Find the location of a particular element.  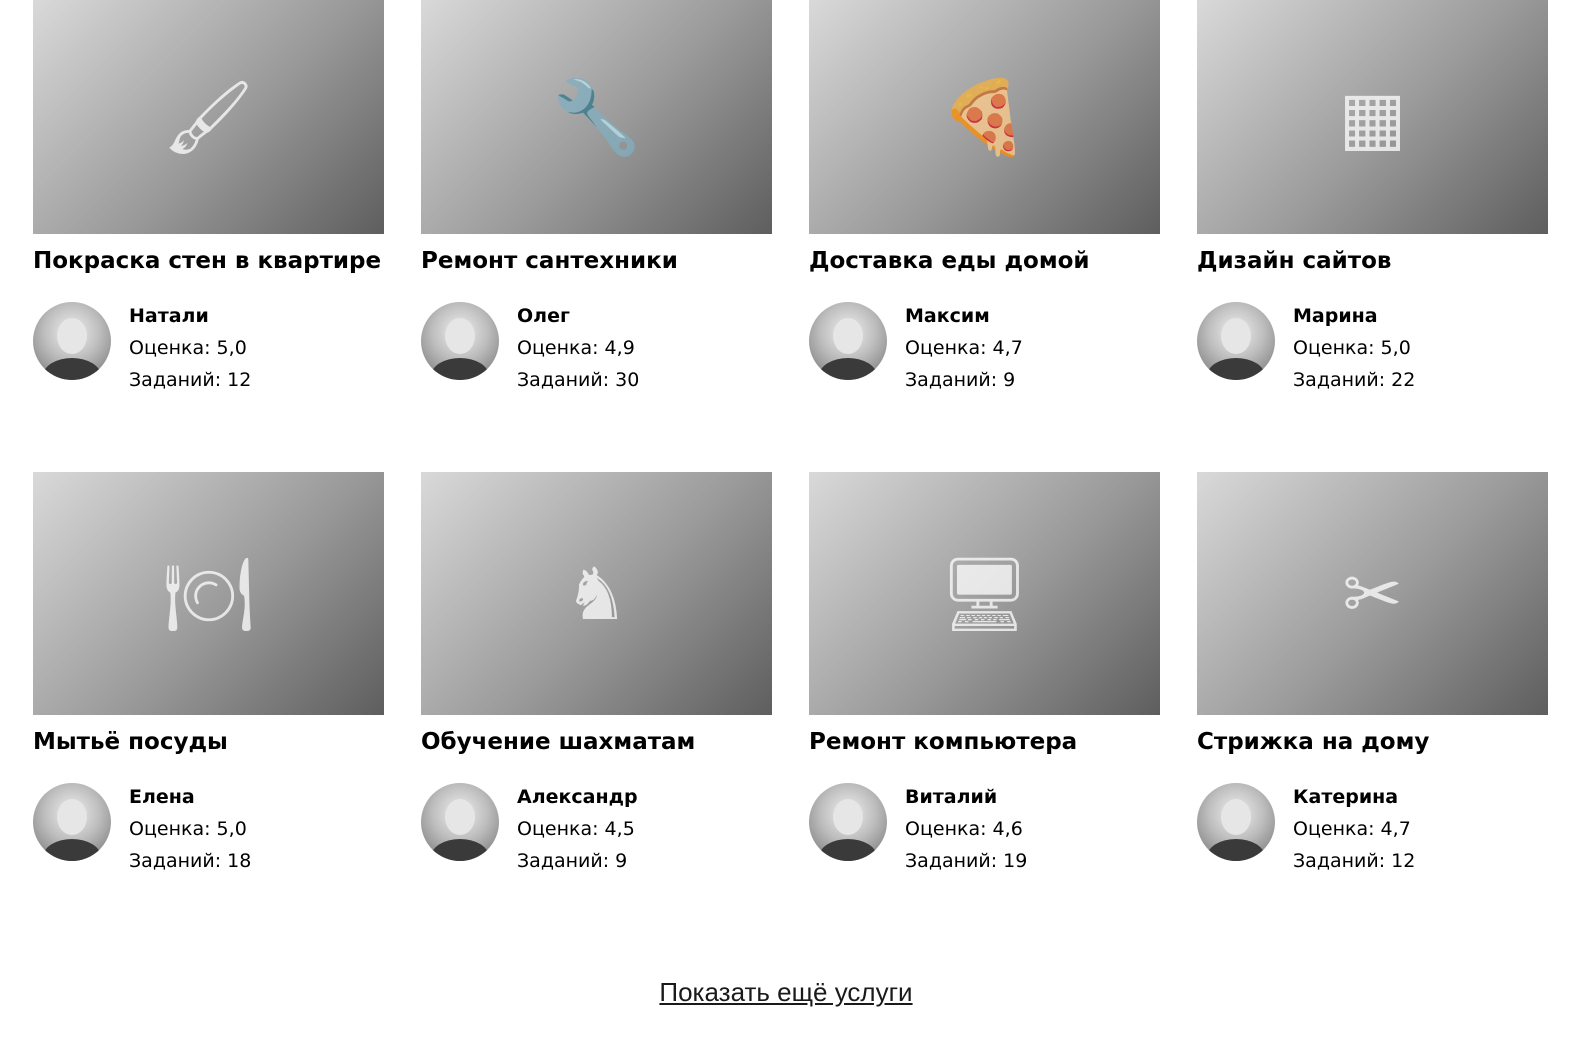

performer-name: Елена is located at coordinates (162, 797).